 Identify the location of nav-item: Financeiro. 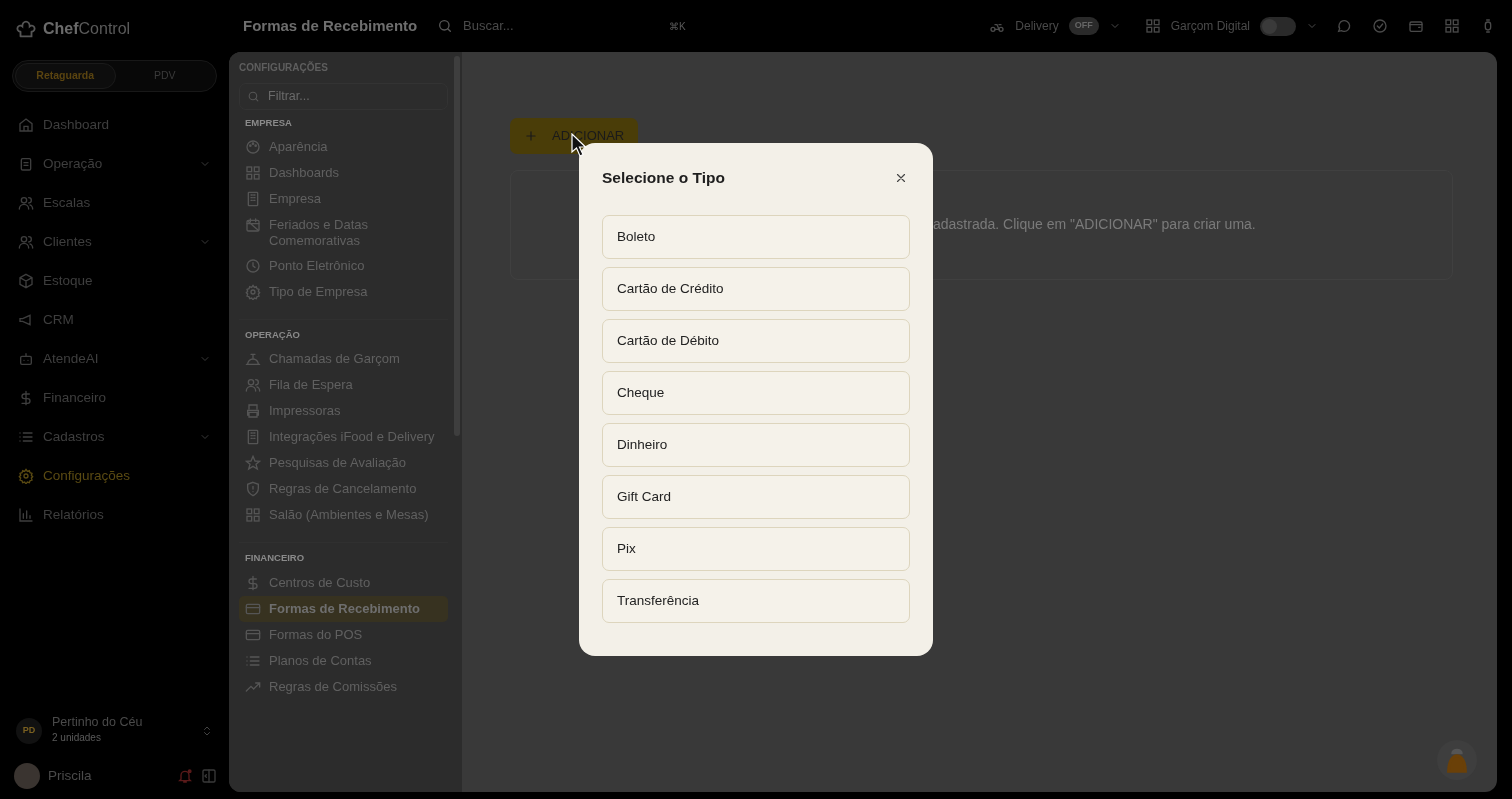
(114, 398).